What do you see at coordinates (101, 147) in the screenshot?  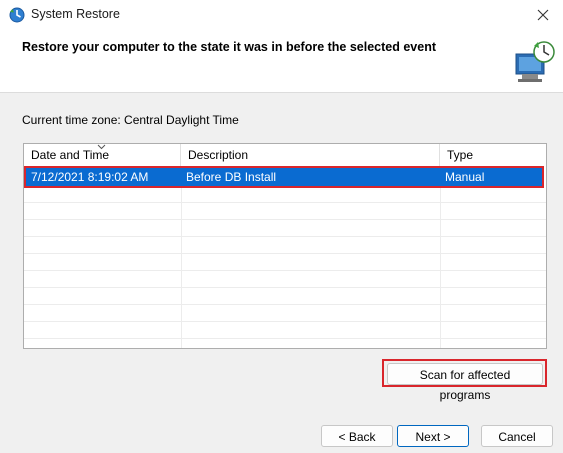 I see `sort-chevron-down-icon` at bounding box center [101, 147].